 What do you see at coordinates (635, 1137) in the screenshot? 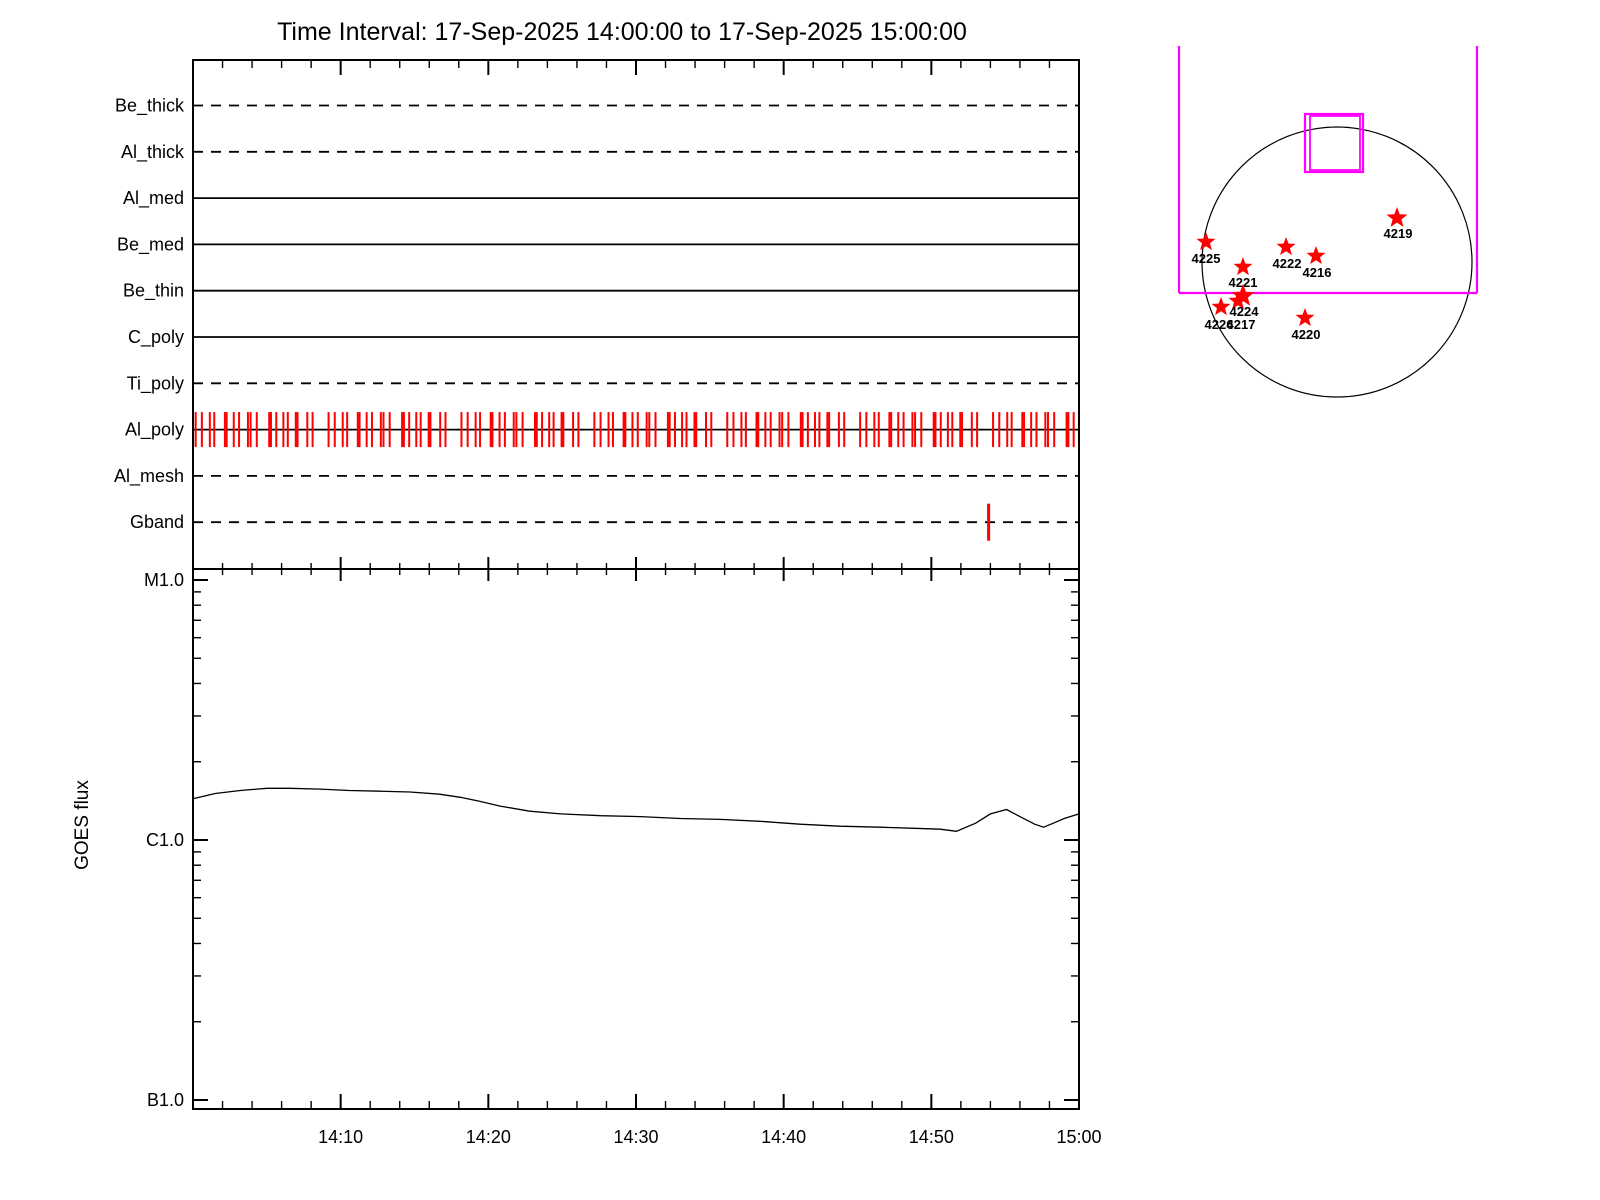
I see `goes-xtick-label: 14:30` at bounding box center [635, 1137].